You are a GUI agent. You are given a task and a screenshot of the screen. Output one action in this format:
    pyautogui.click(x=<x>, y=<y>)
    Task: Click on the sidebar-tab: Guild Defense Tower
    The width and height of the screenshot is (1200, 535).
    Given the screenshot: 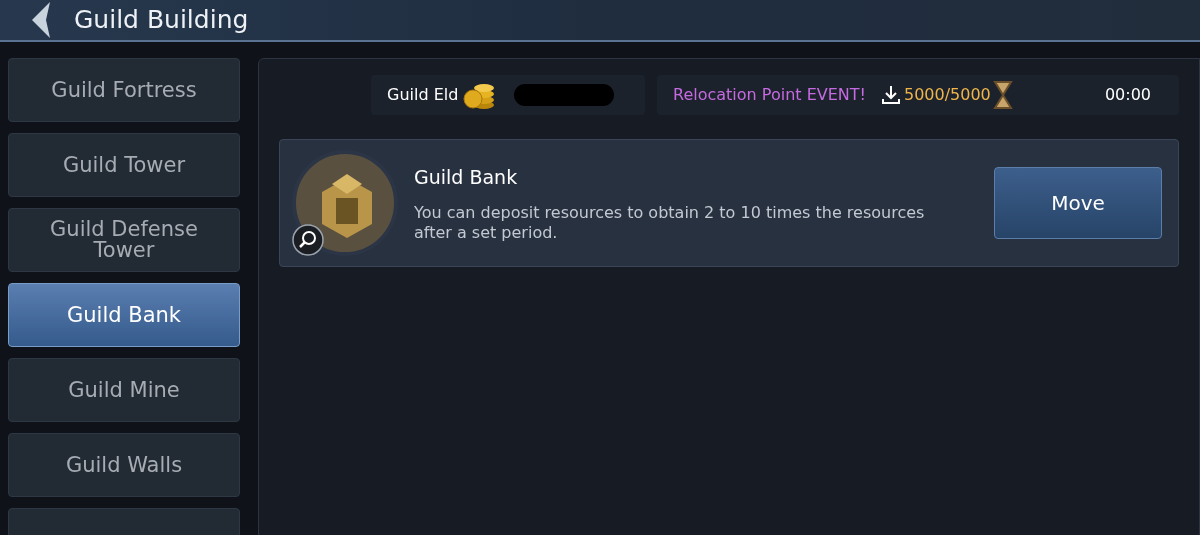 What is the action you would take?
    pyautogui.click(x=124, y=240)
    